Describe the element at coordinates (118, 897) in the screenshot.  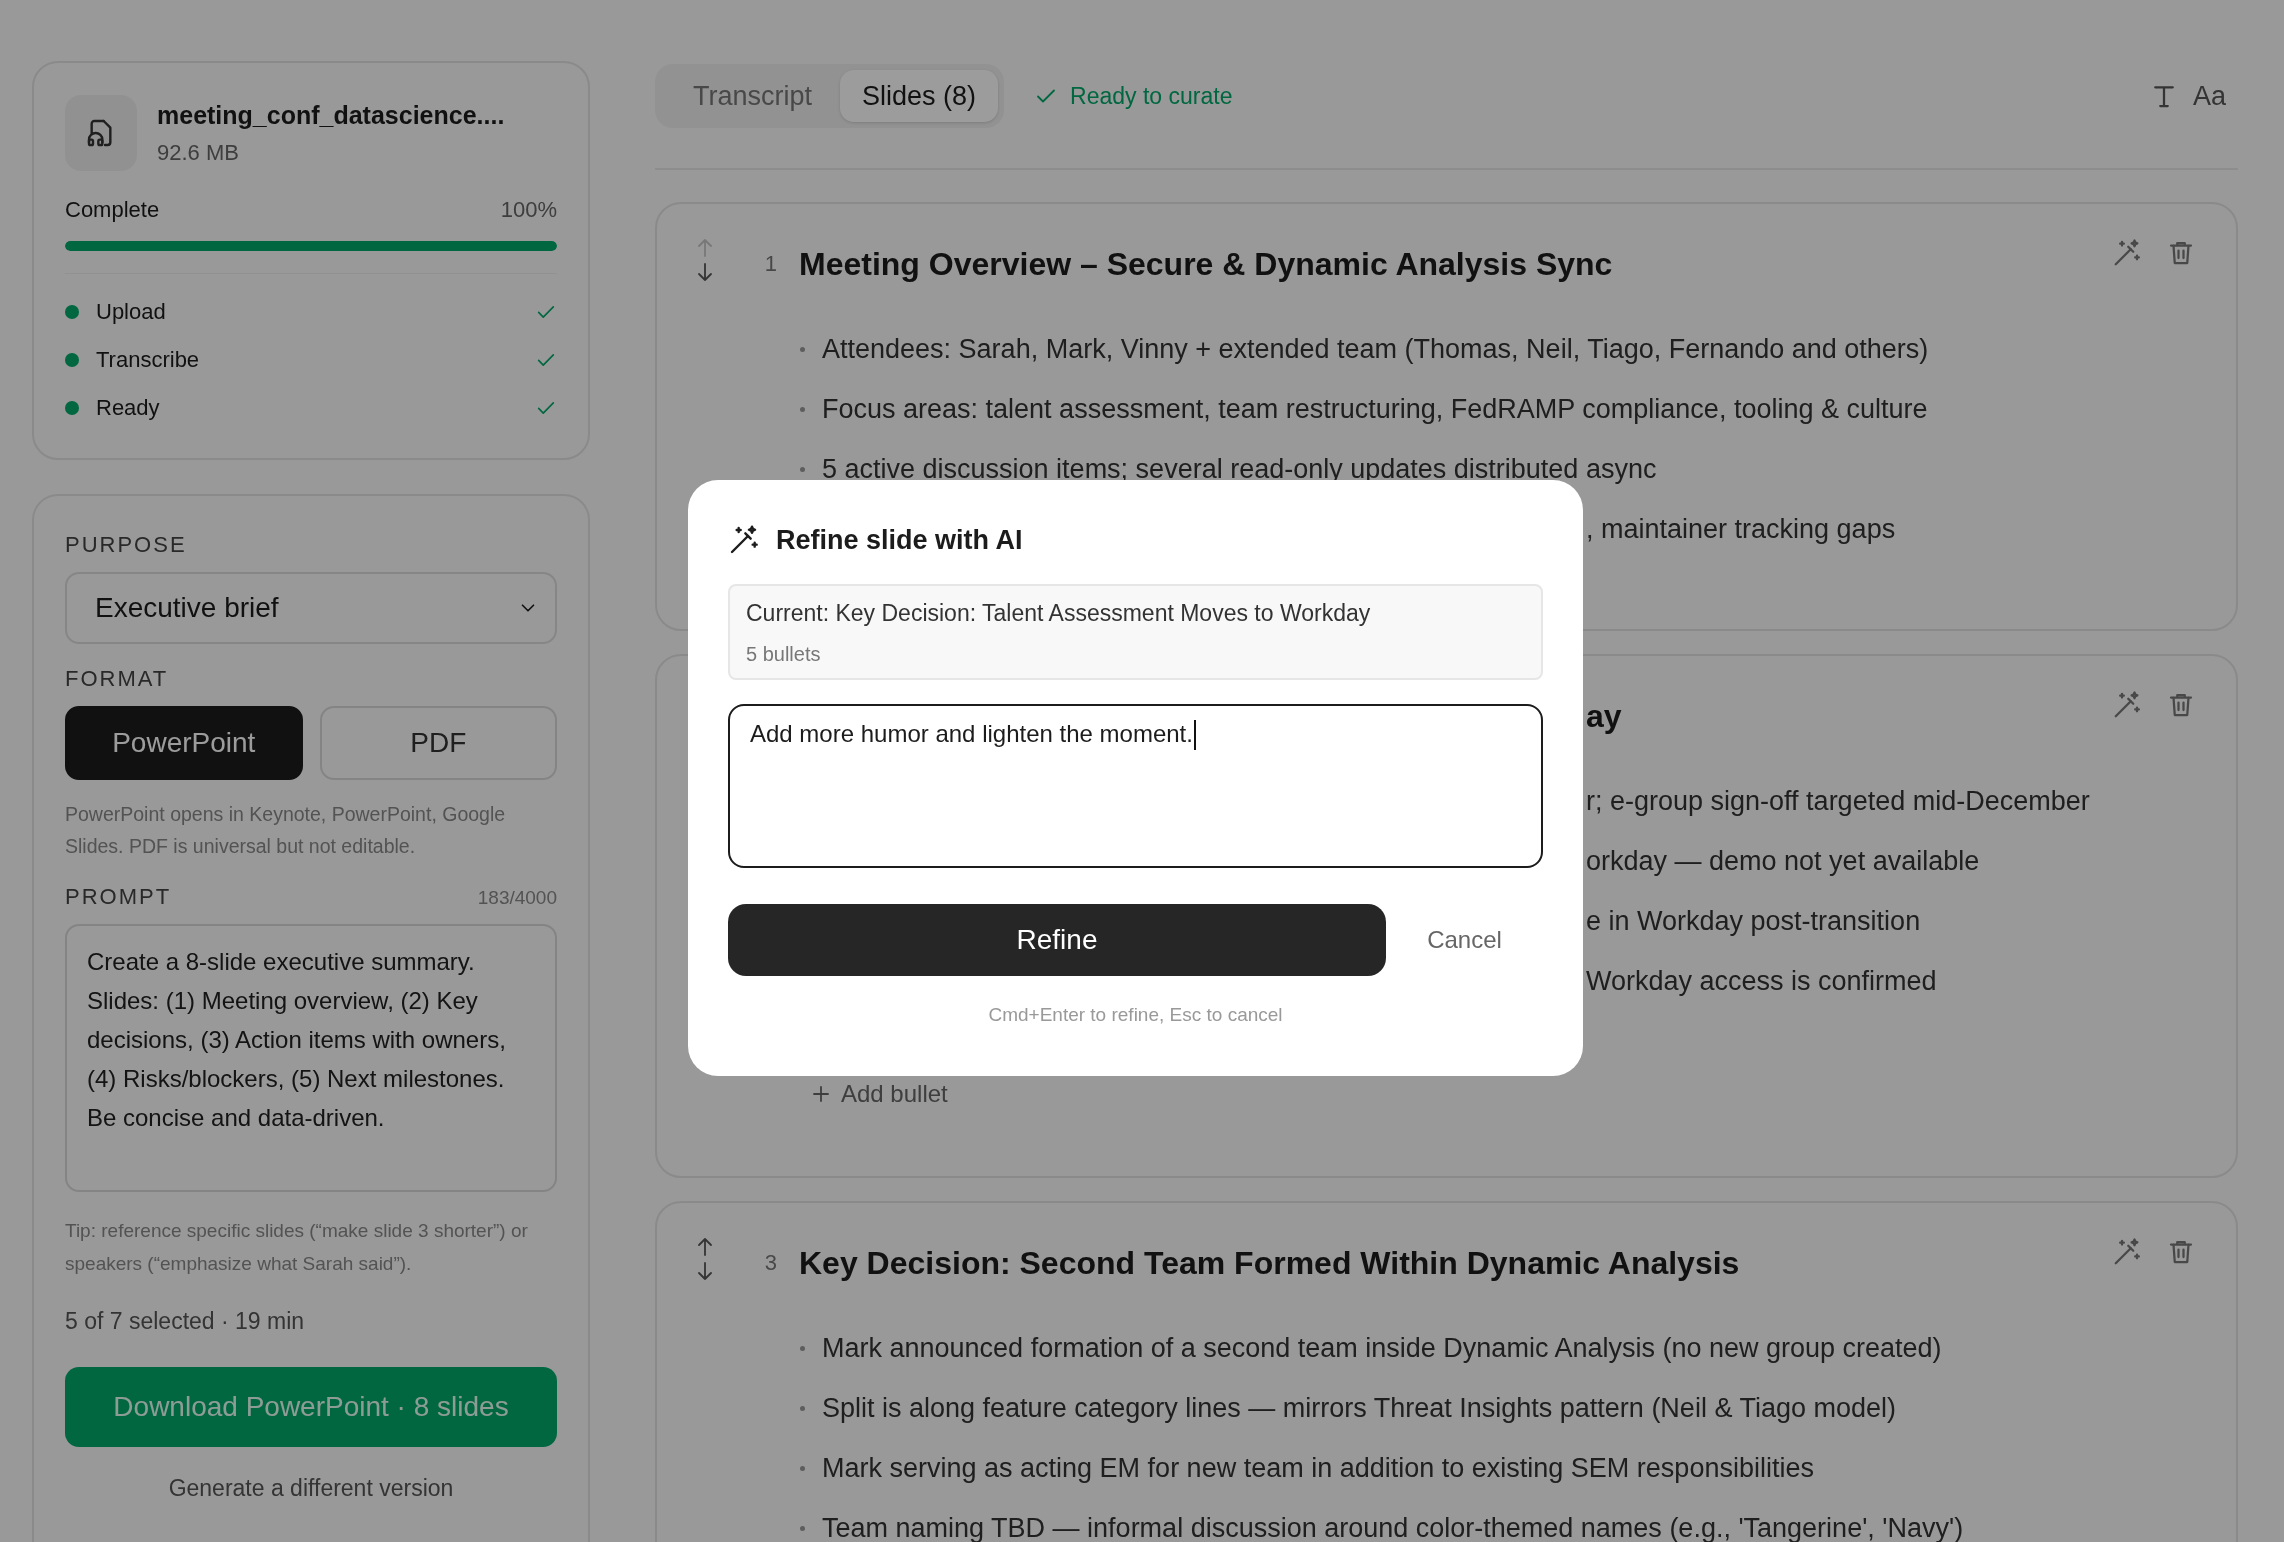
I see `section-label: PROMPT` at that location.